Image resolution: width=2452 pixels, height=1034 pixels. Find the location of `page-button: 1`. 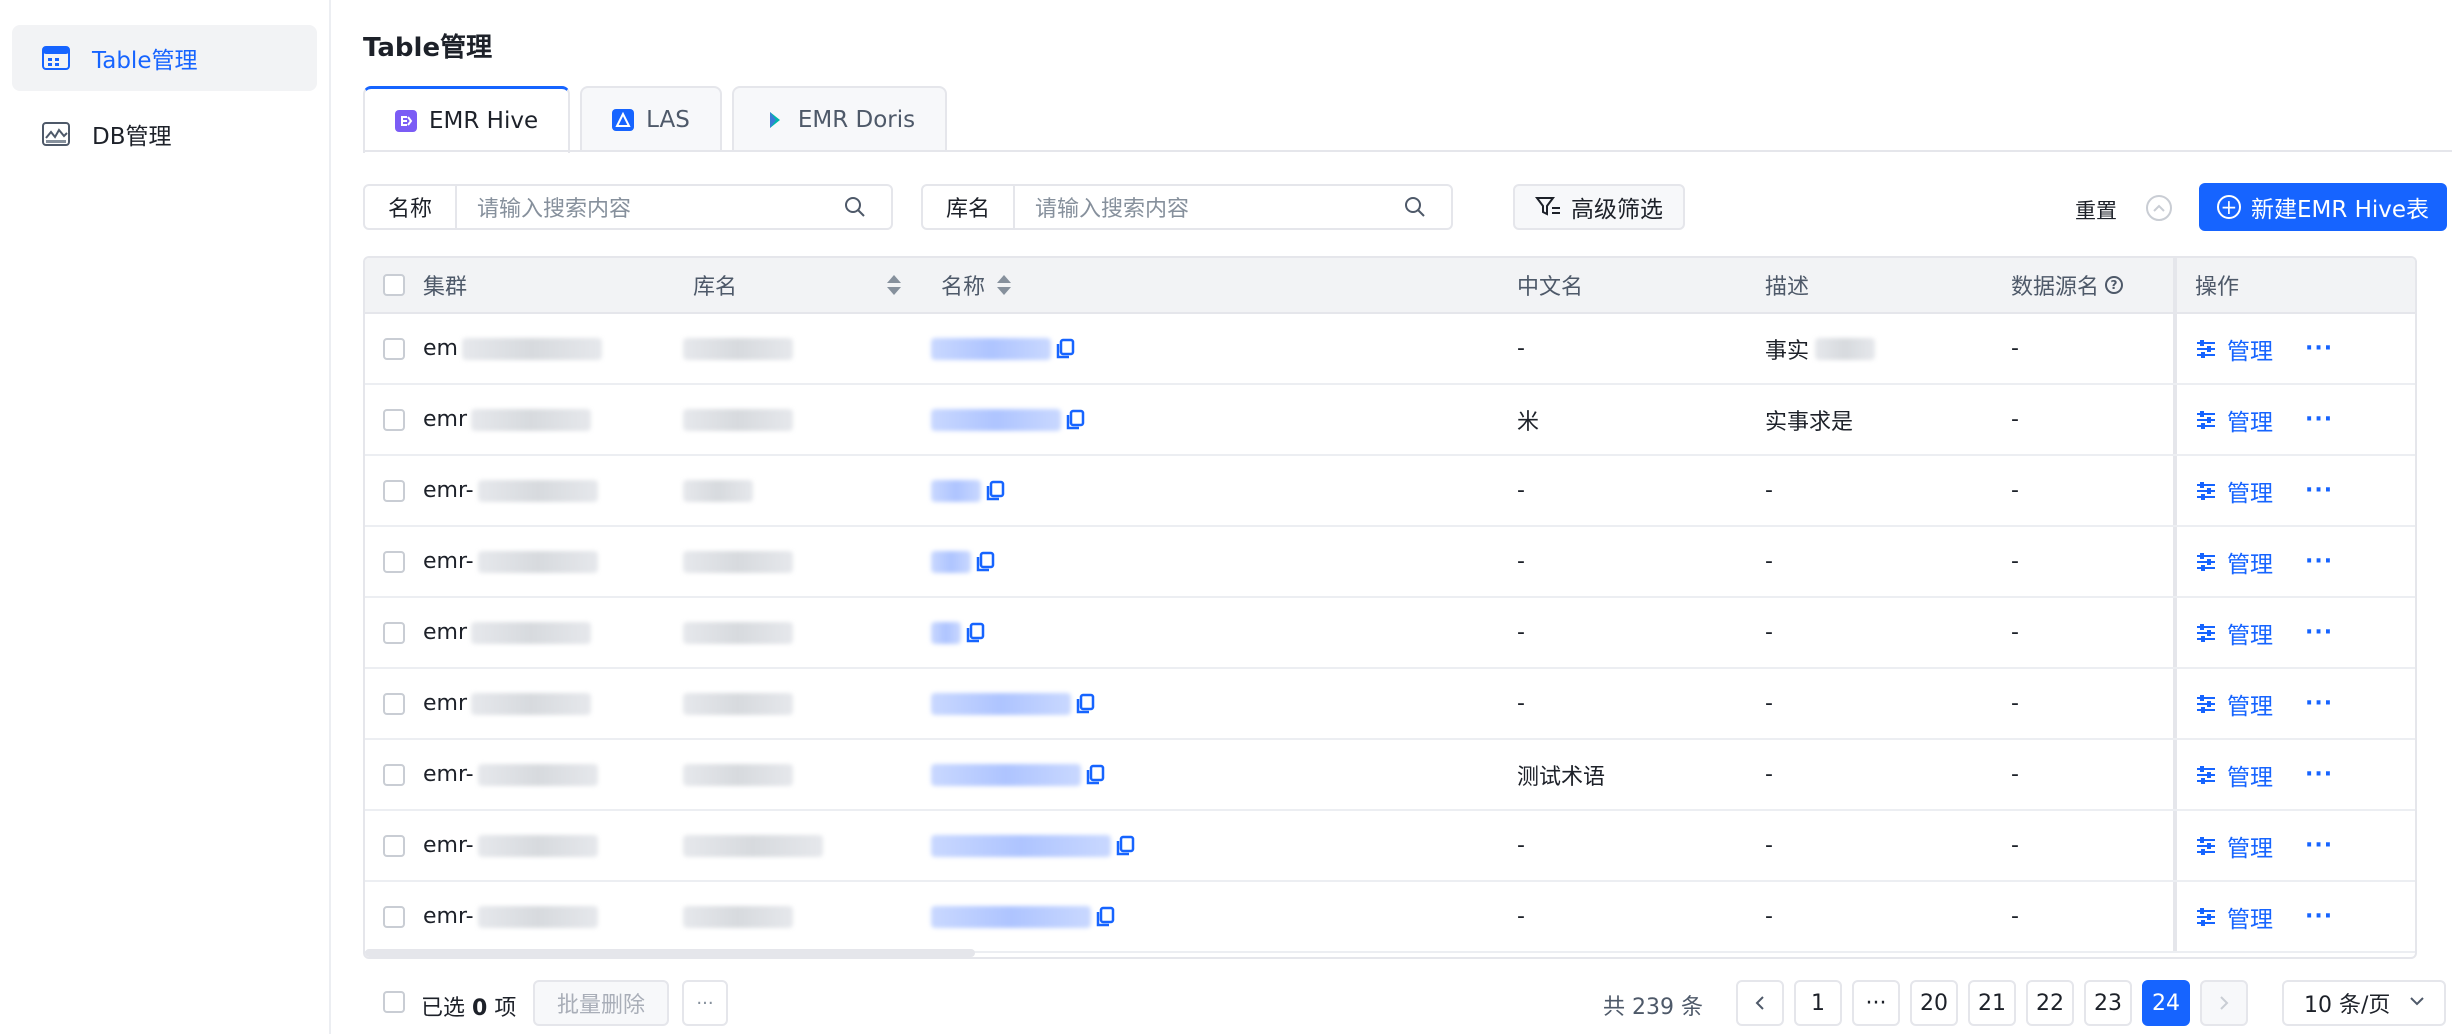

page-button: 1 is located at coordinates (1818, 1003).